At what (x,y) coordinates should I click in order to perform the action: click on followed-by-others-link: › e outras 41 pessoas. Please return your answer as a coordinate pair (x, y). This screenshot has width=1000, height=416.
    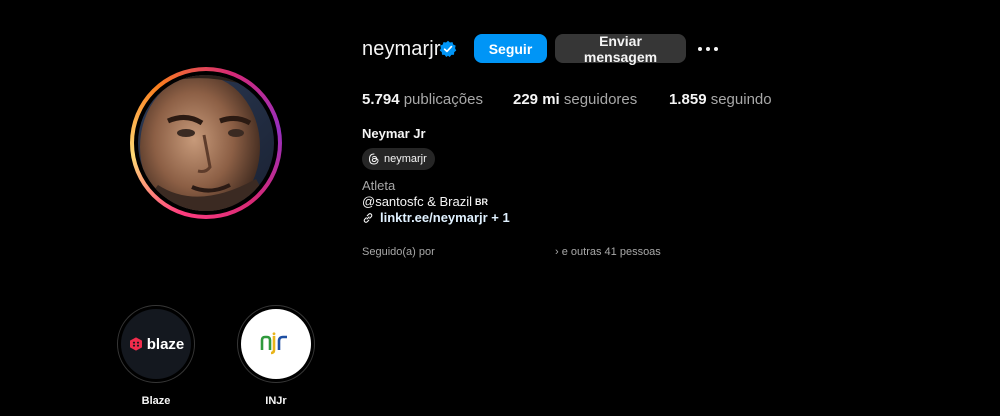
    Looking at the image, I should click on (608, 252).